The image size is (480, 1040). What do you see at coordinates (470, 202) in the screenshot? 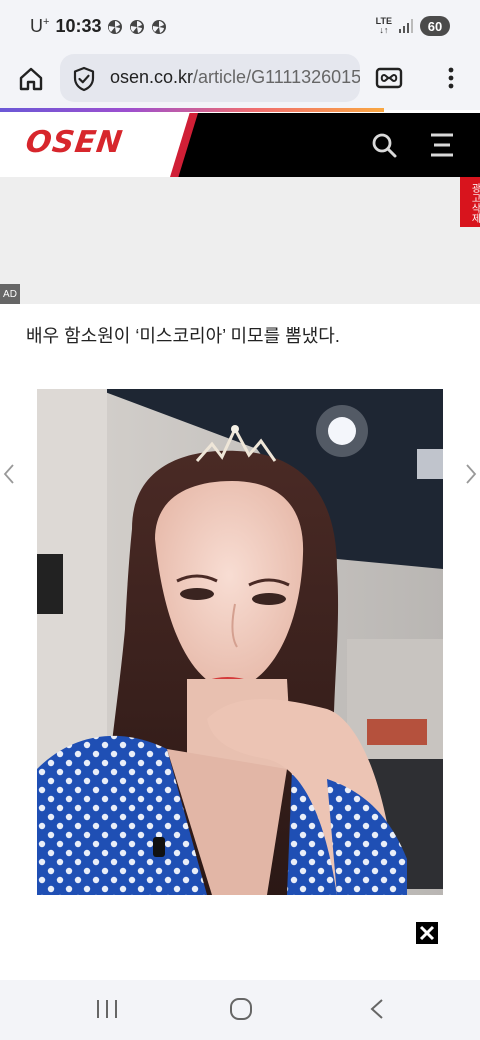
I see `ad-remove-button: 광고삭제` at bounding box center [470, 202].